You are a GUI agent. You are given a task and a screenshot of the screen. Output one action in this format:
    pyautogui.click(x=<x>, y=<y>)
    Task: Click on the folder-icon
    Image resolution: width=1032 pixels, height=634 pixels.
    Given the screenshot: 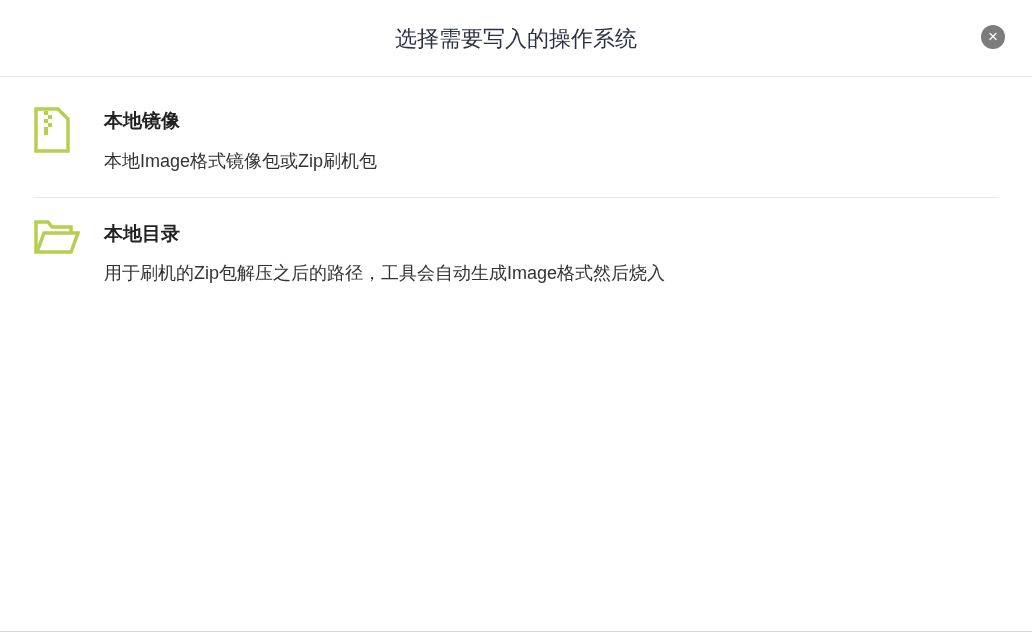 What is the action you would take?
    pyautogui.click(x=57, y=236)
    